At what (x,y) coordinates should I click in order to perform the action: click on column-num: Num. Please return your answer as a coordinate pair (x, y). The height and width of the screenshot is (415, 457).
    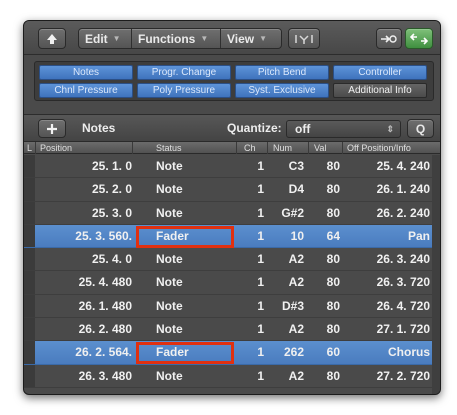
    Looking at the image, I should click on (282, 148).